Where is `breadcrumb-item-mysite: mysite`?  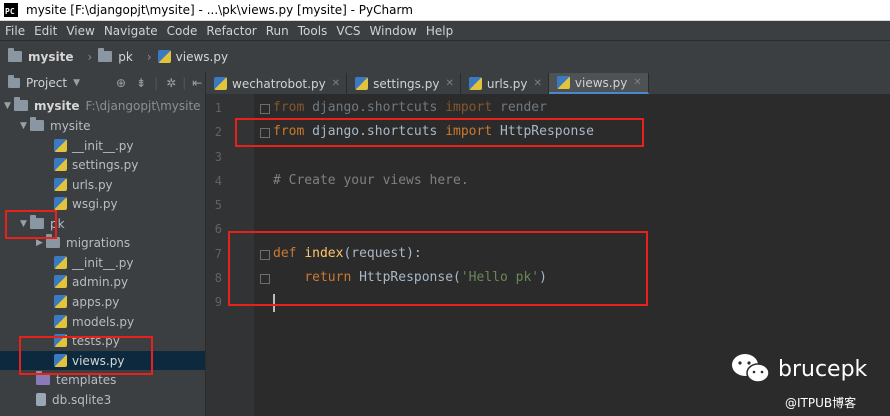
breadcrumb-item-mysite: mysite is located at coordinates (41, 56).